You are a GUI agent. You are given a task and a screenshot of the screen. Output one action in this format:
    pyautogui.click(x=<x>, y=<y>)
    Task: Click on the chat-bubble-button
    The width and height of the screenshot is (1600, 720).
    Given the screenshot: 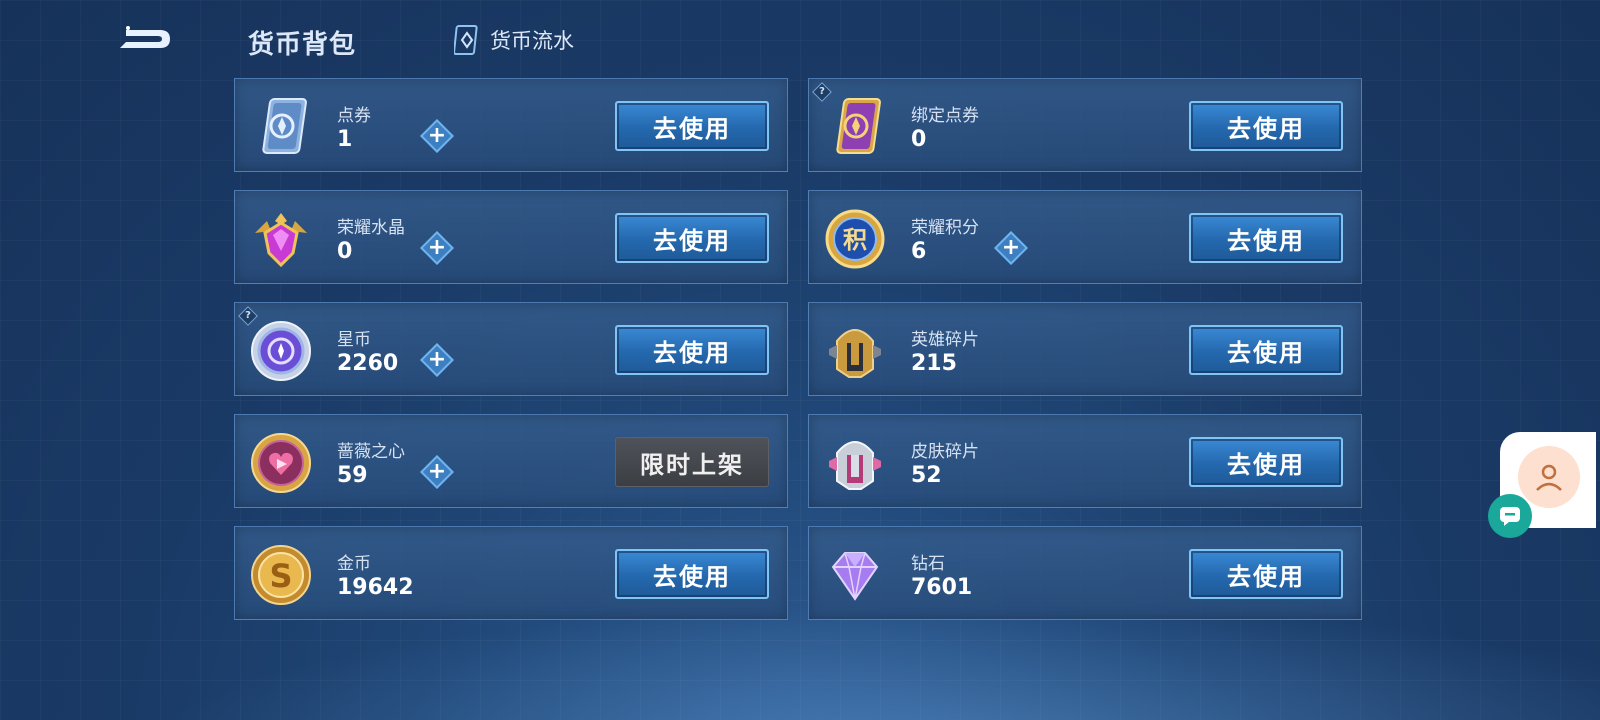 What is the action you would take?
    pyautogui.click(x=1510, y=516)
    